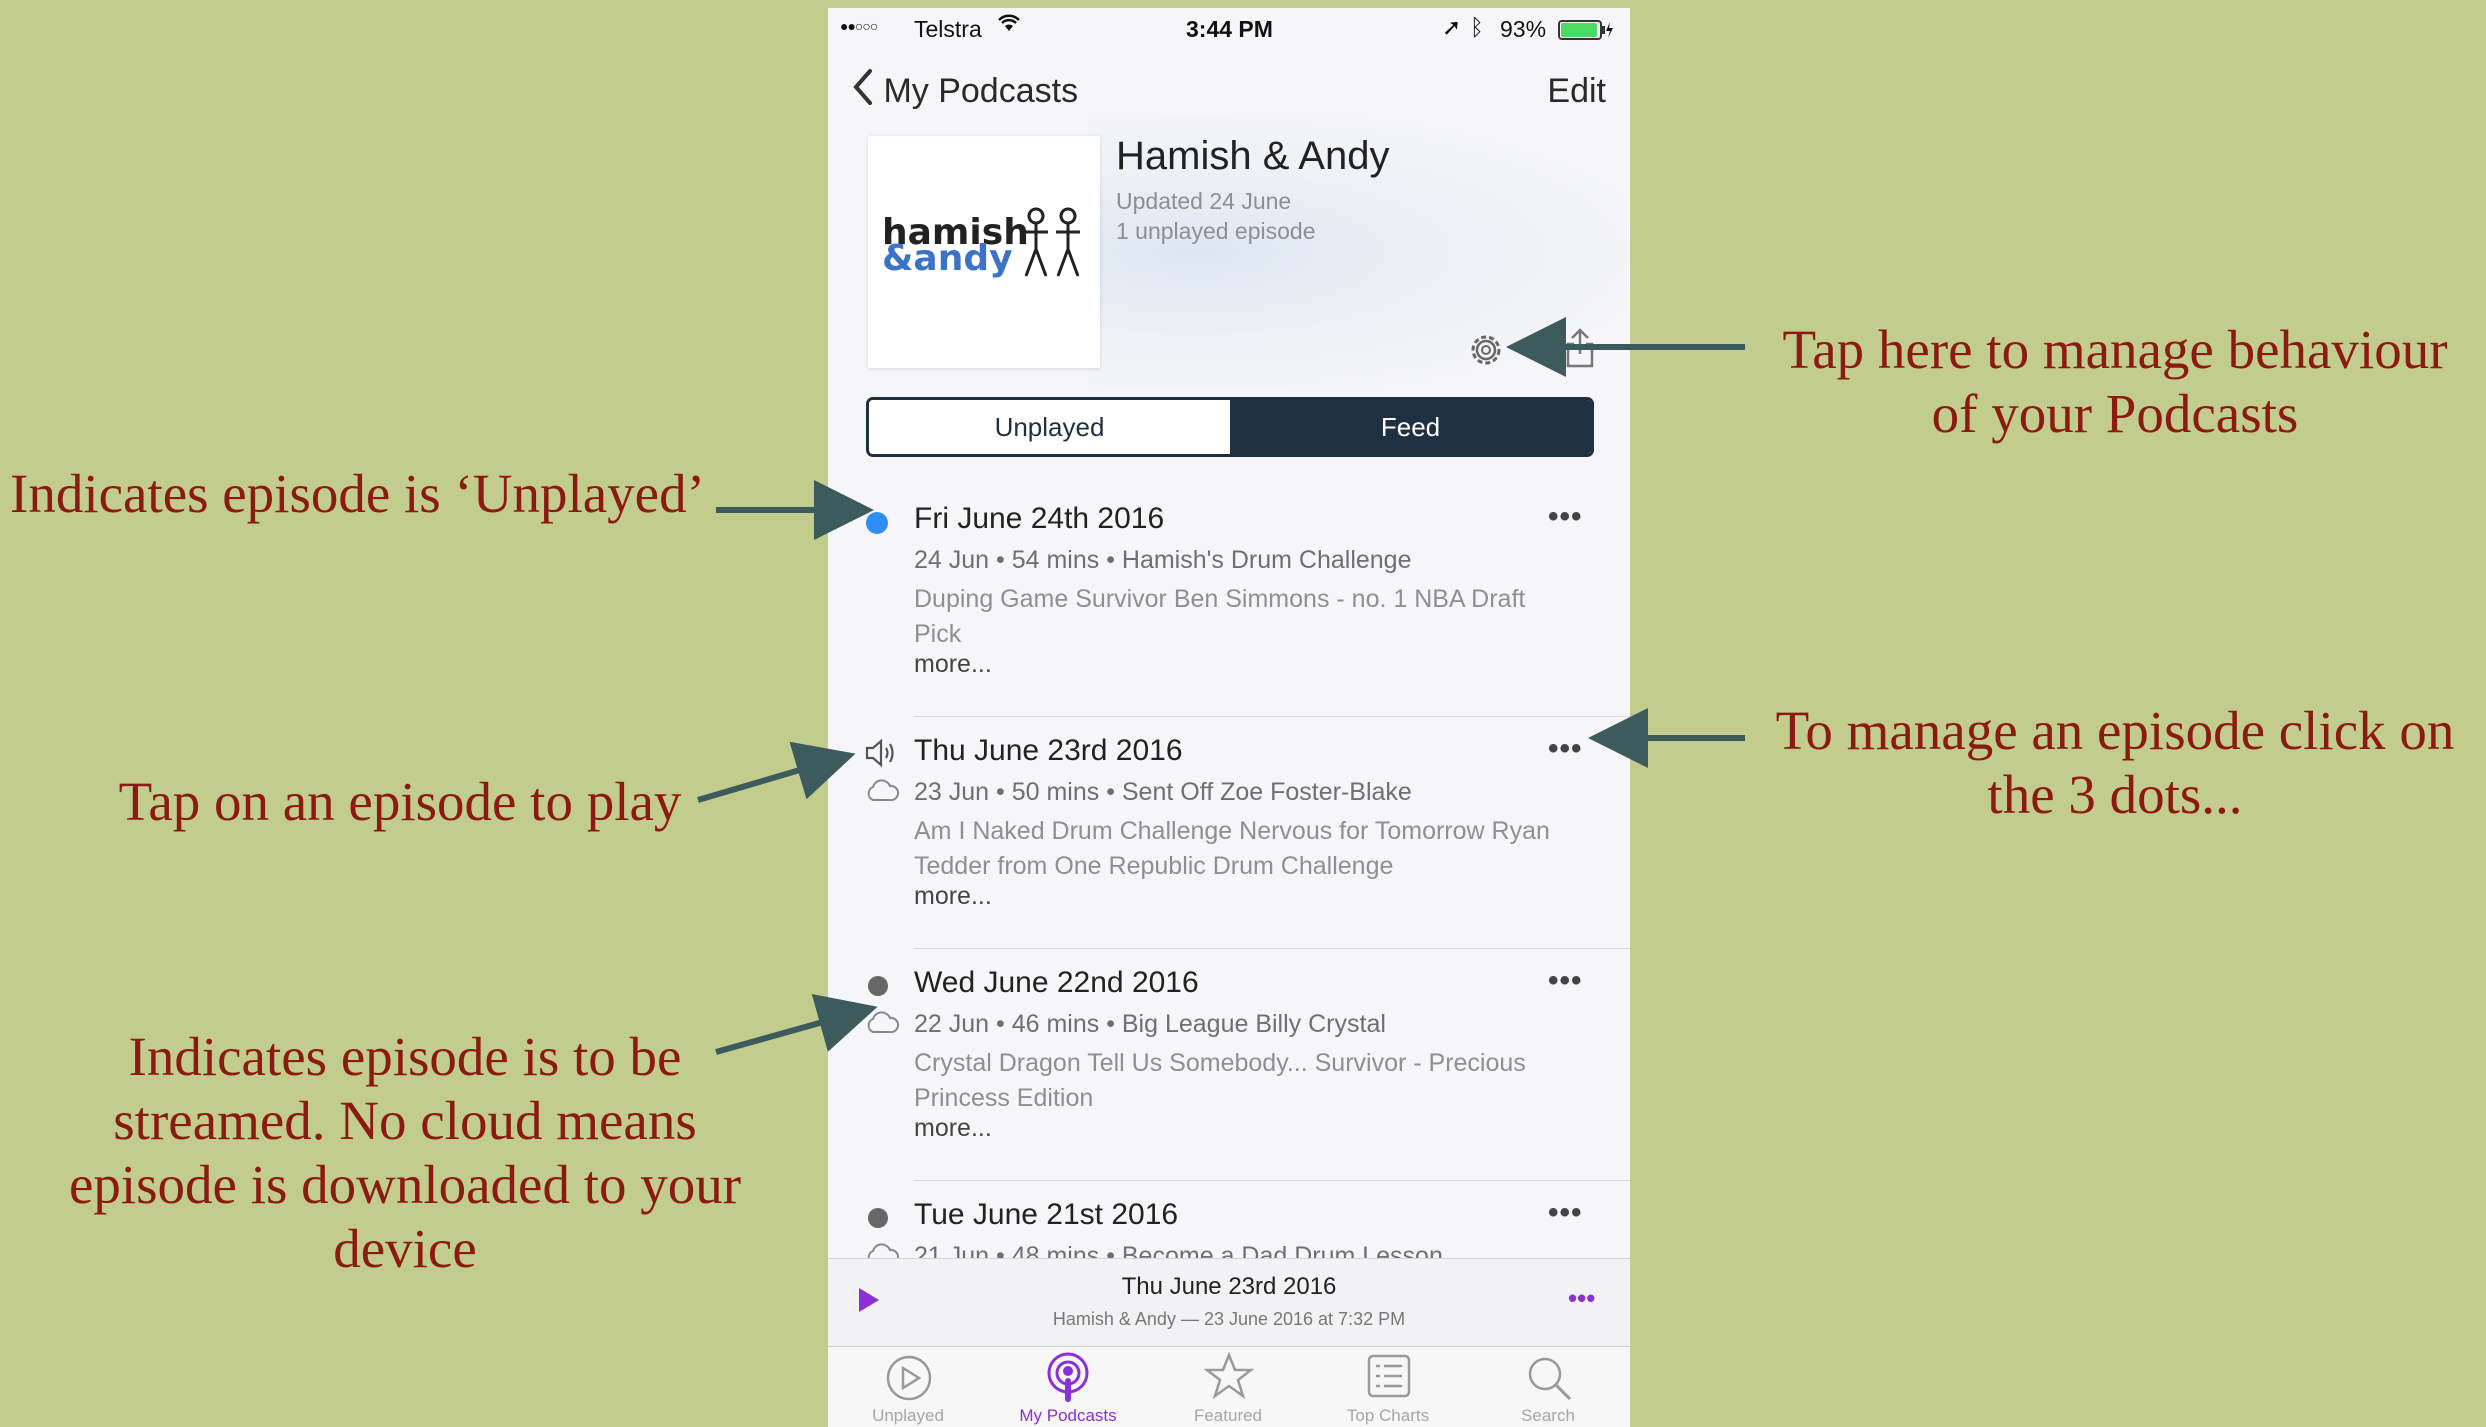 This screenshot has height=1427, width=2486. What do you see at coordinates (909, 1380) in the screenshot?
I see `play-circle-icon` at bounding box center [909, 1380].